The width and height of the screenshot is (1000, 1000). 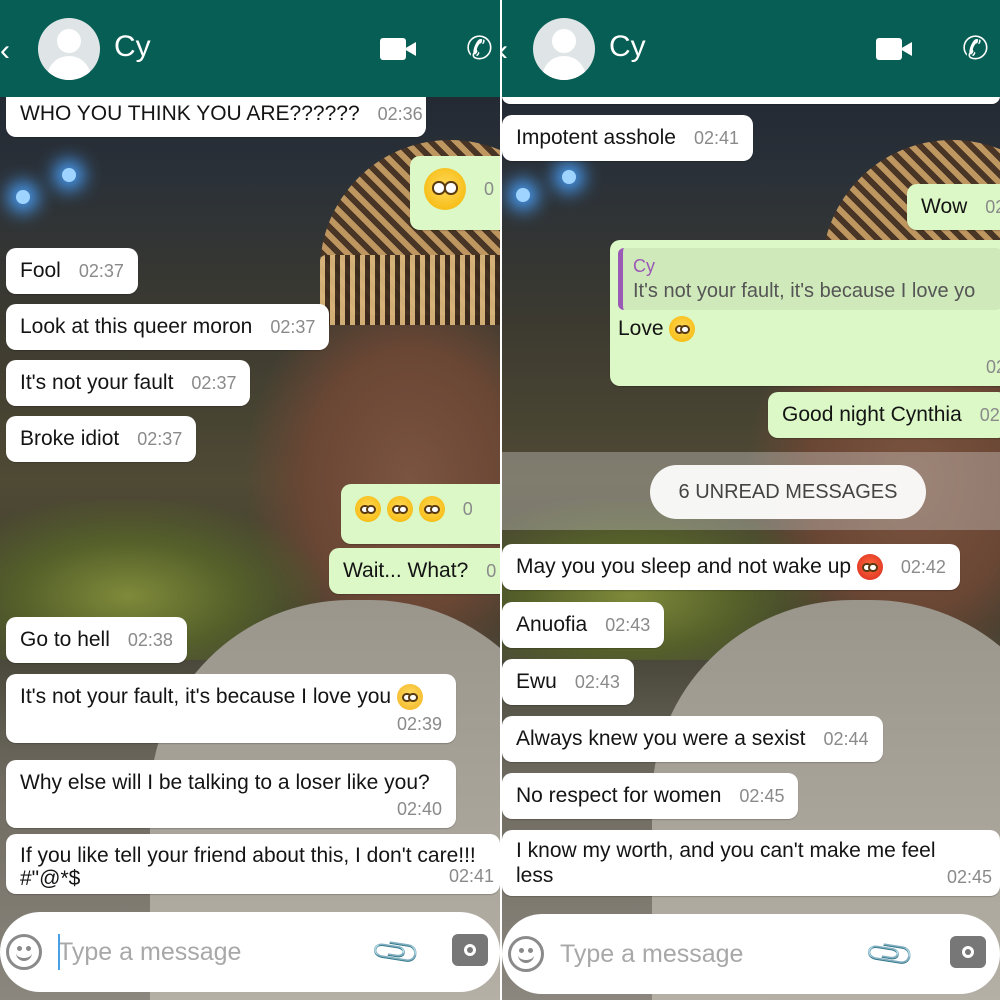 I want to click on message-text: Wow, so click(x=944, y=206).